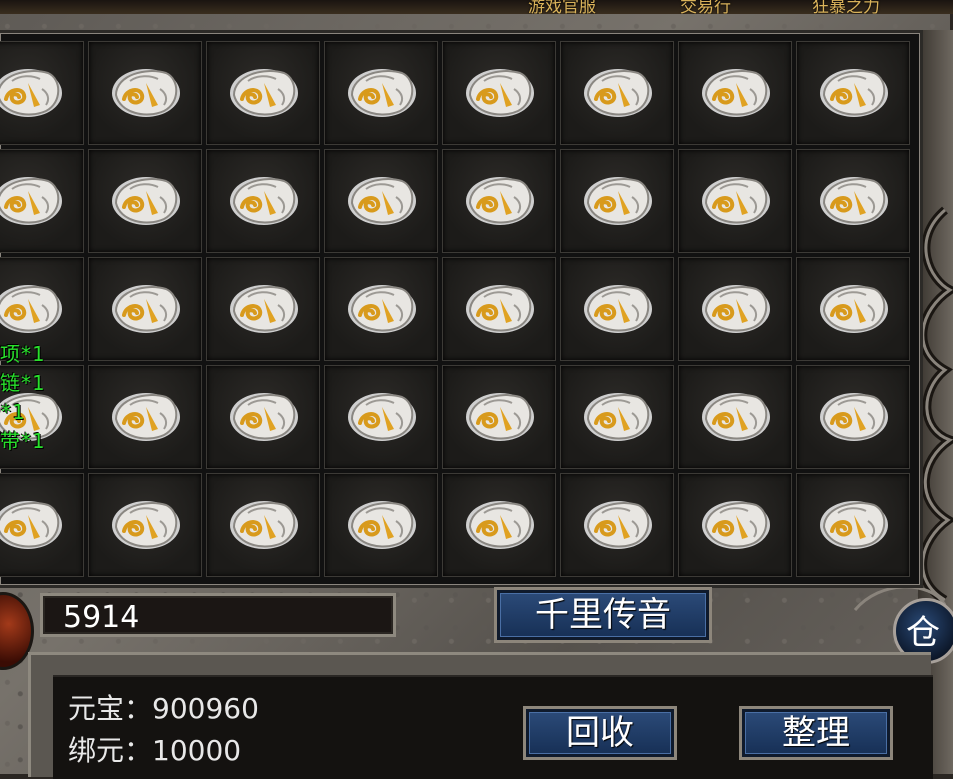 This screenshot has height=779, width=953. Describe the element at coordinates (22, 354) in the screenshot. I see `pickup-log-line: 项*1` at that location.